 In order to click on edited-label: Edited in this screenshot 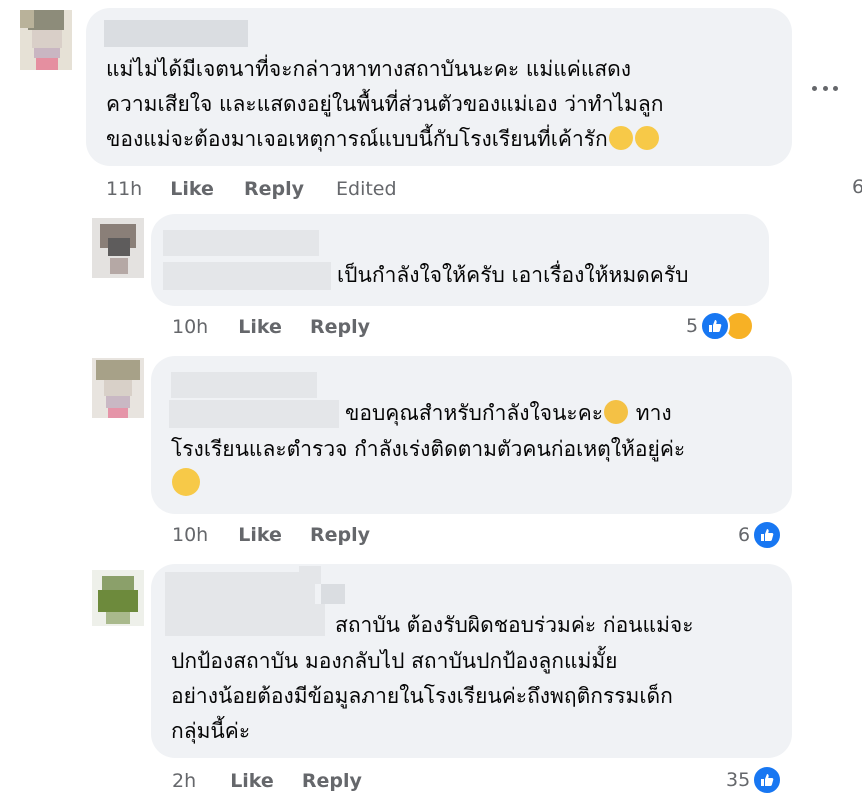, I will do `click(366, 189)`.